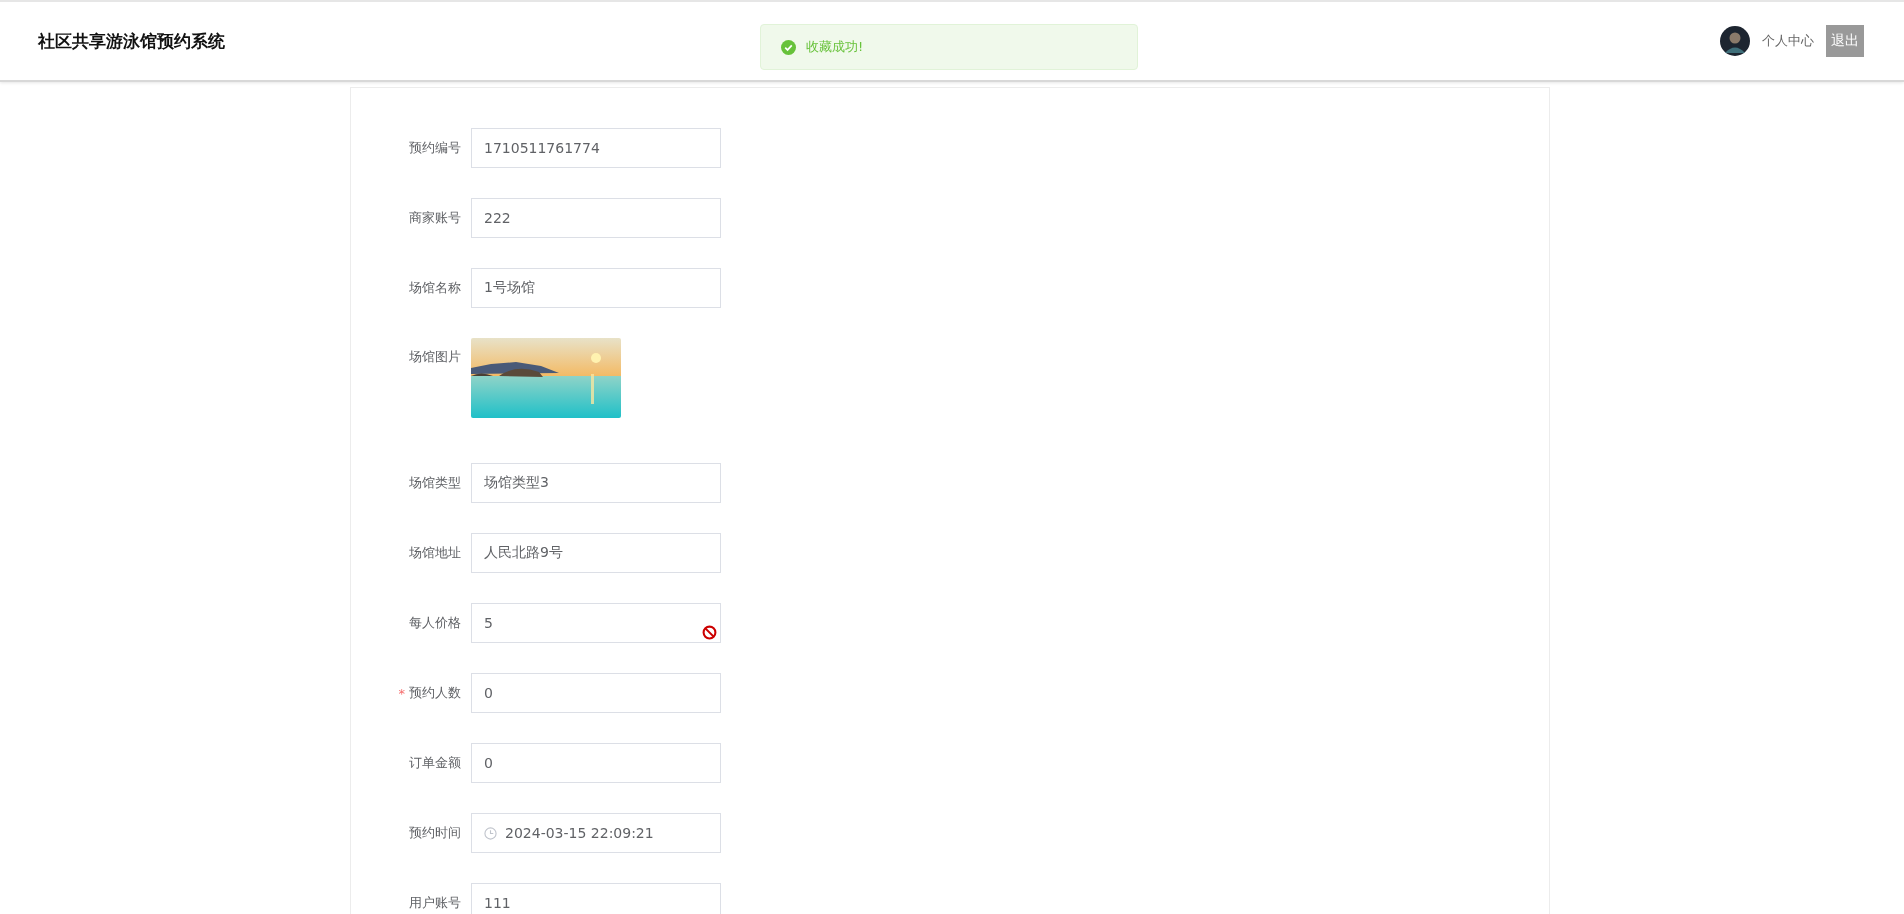 This screenshot has width=1904, height=914. What do you see at coordinates (596, 553) in the screenshot?
I see `input-field: 人民北路9号` at bounding box center [596, 553].